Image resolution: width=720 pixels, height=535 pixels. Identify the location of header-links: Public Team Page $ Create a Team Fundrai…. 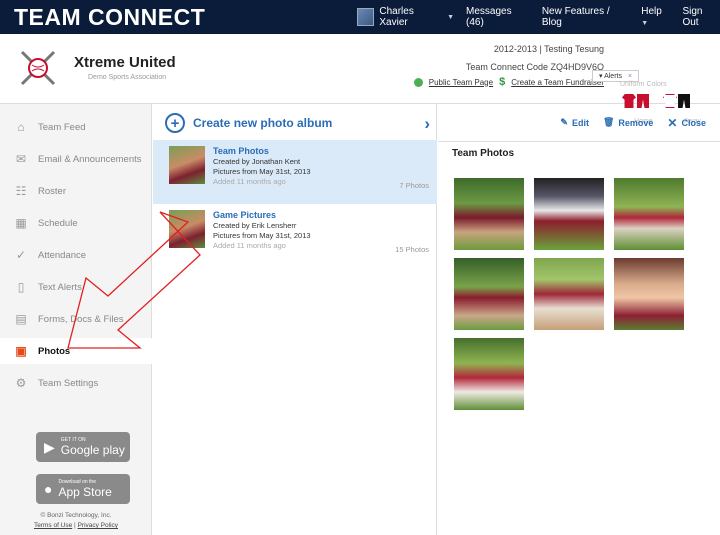
(508, 82).